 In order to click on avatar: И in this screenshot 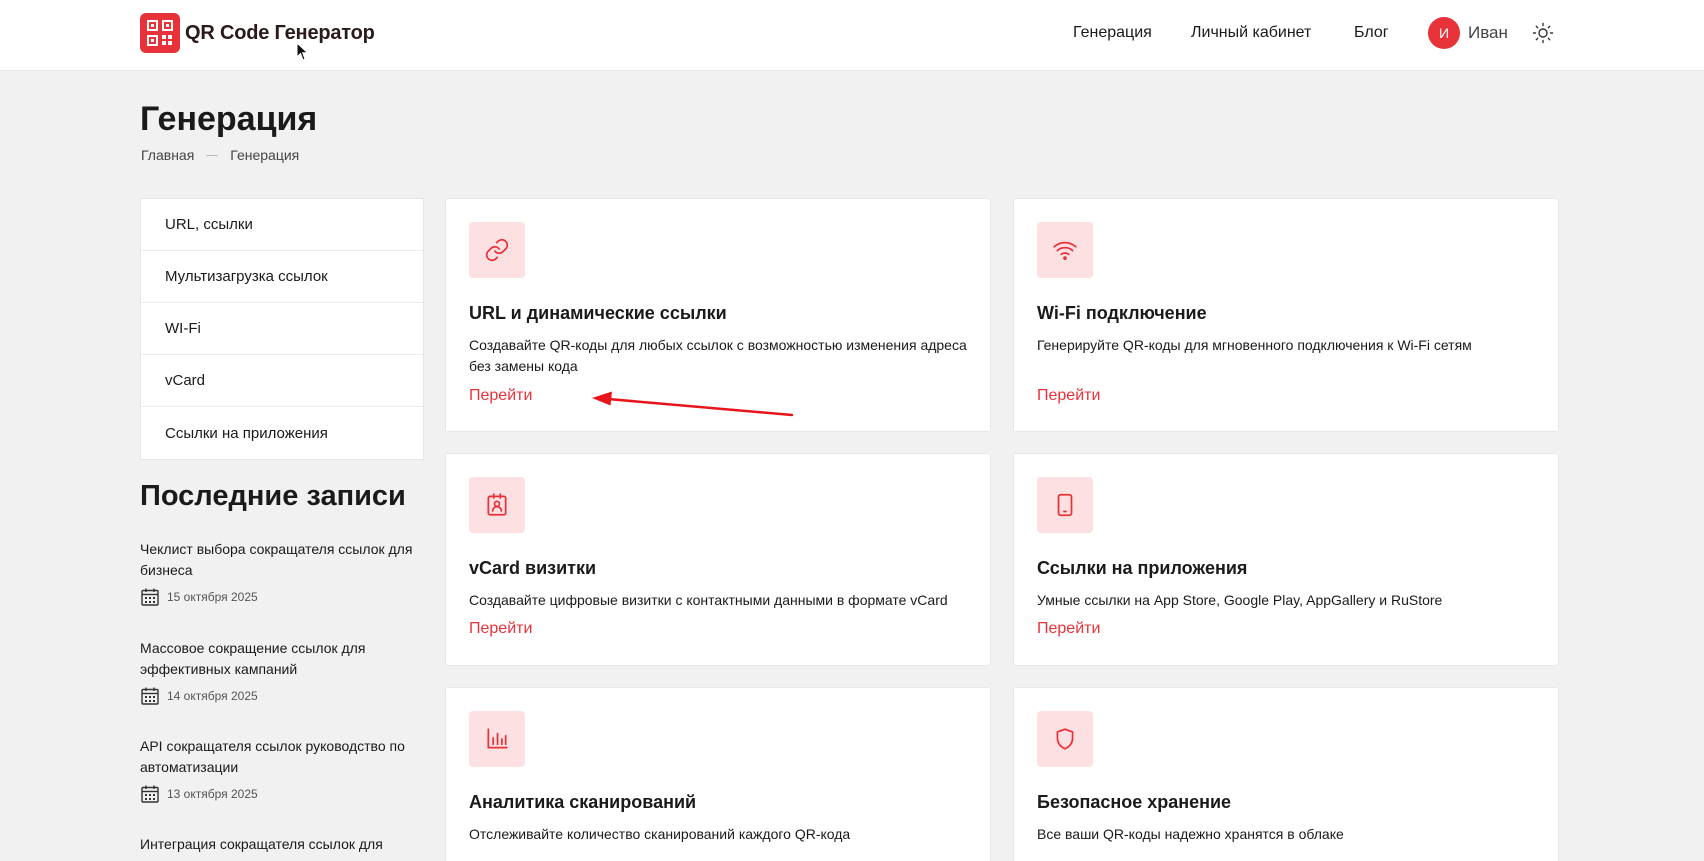, I will do `click(1444, 33)`.